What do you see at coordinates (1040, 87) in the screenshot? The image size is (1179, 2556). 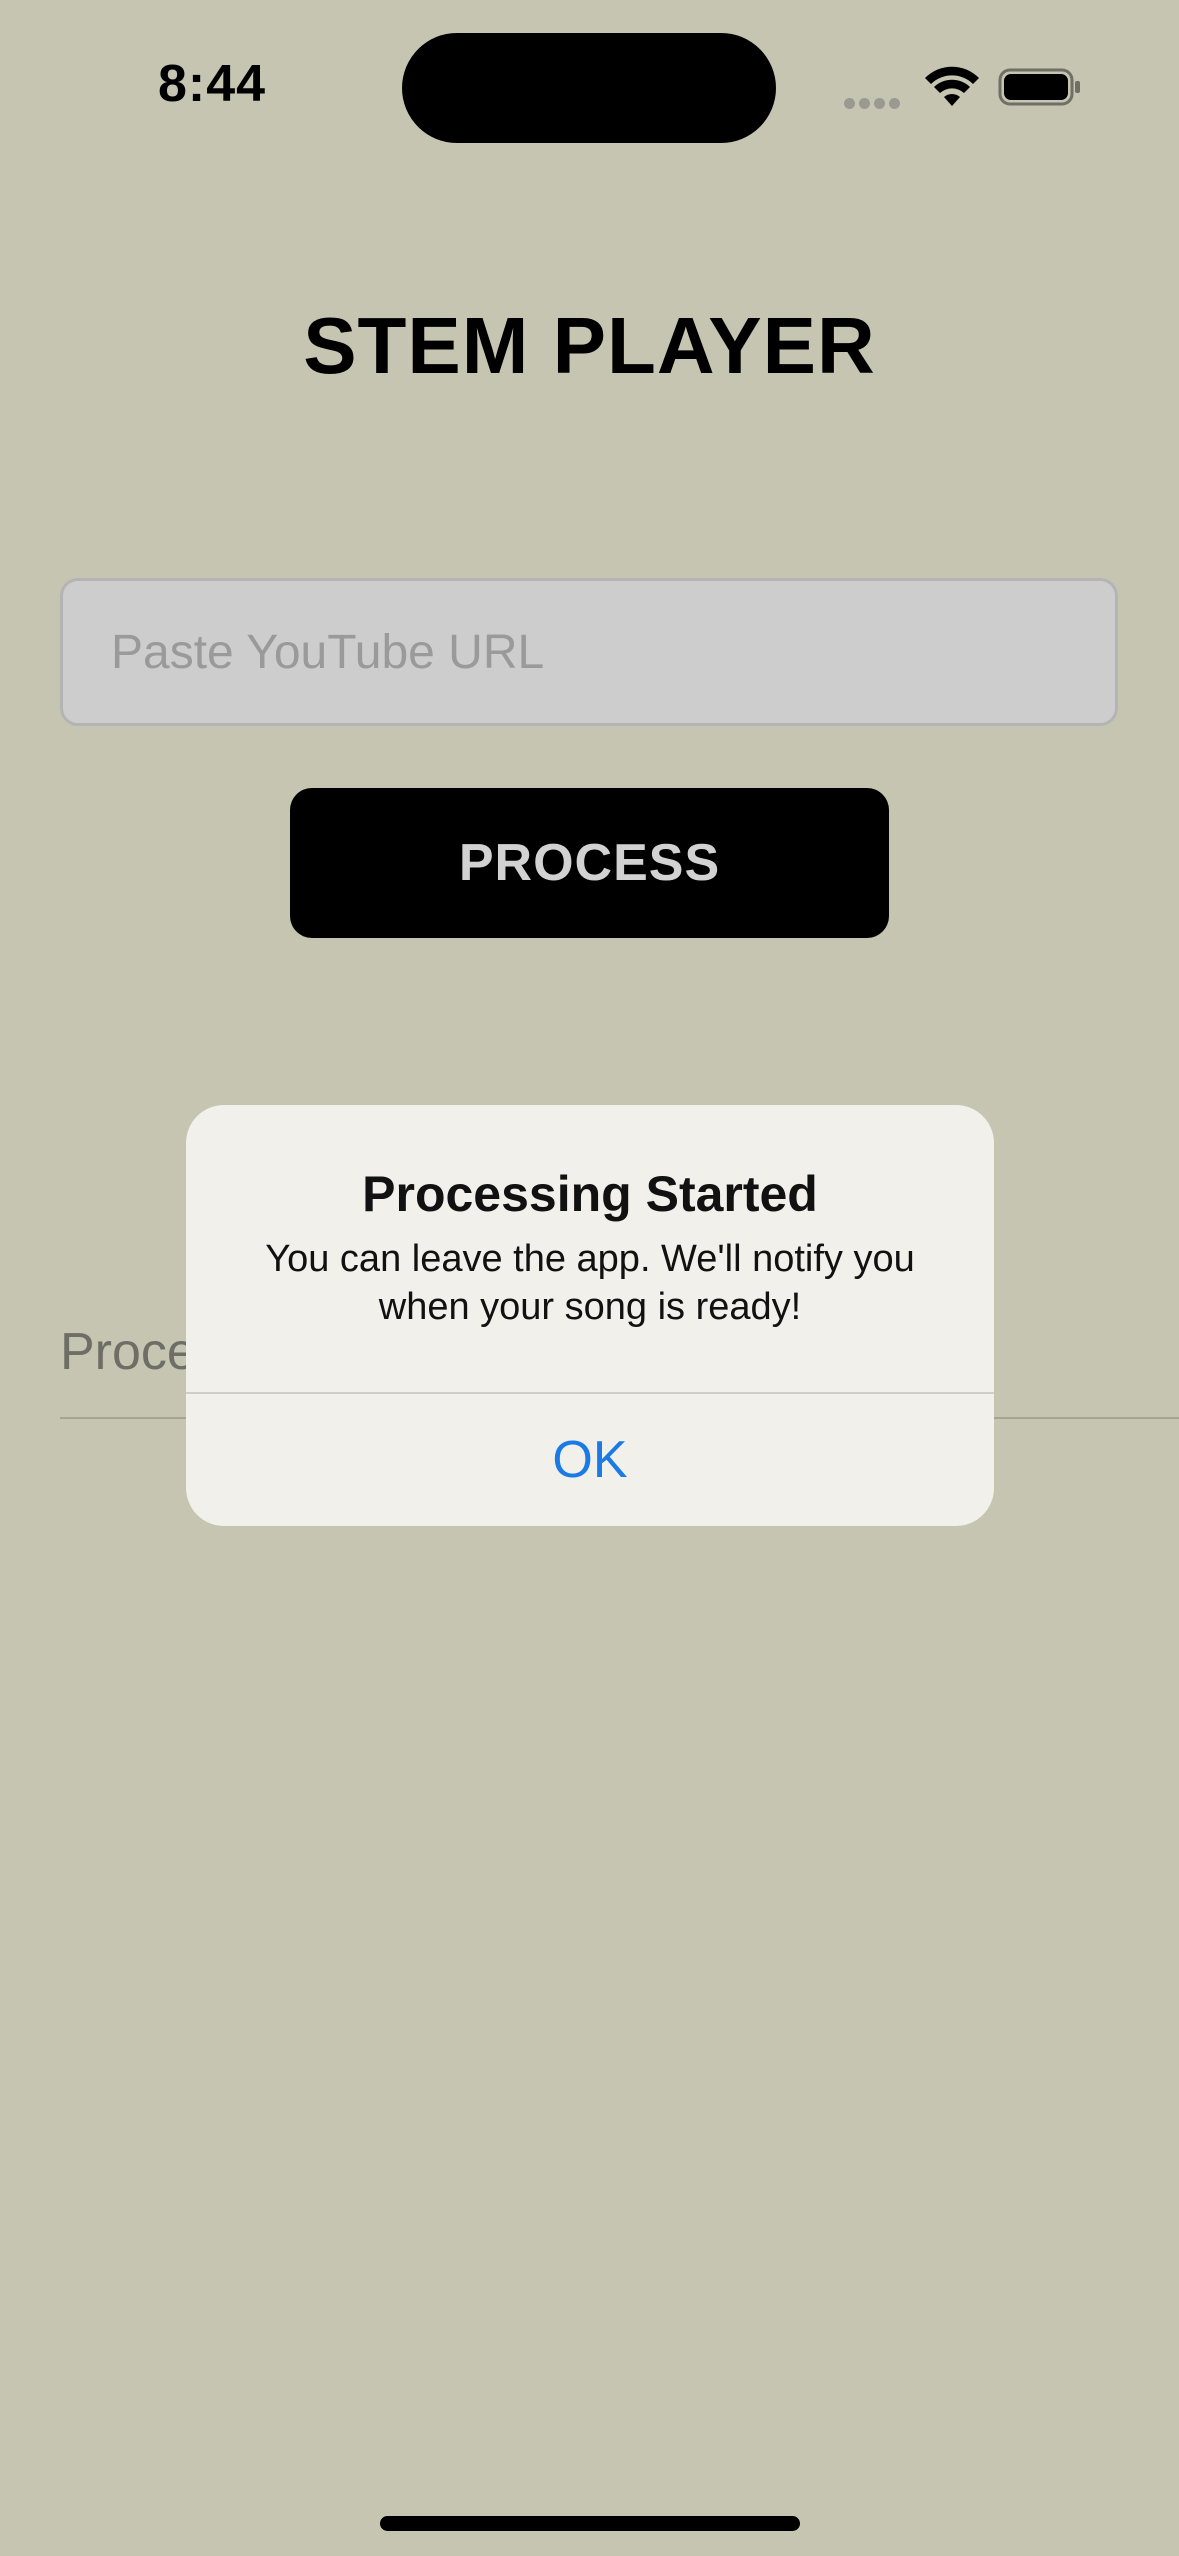 I see `battery-icon` at bounding box center [1040, 87].